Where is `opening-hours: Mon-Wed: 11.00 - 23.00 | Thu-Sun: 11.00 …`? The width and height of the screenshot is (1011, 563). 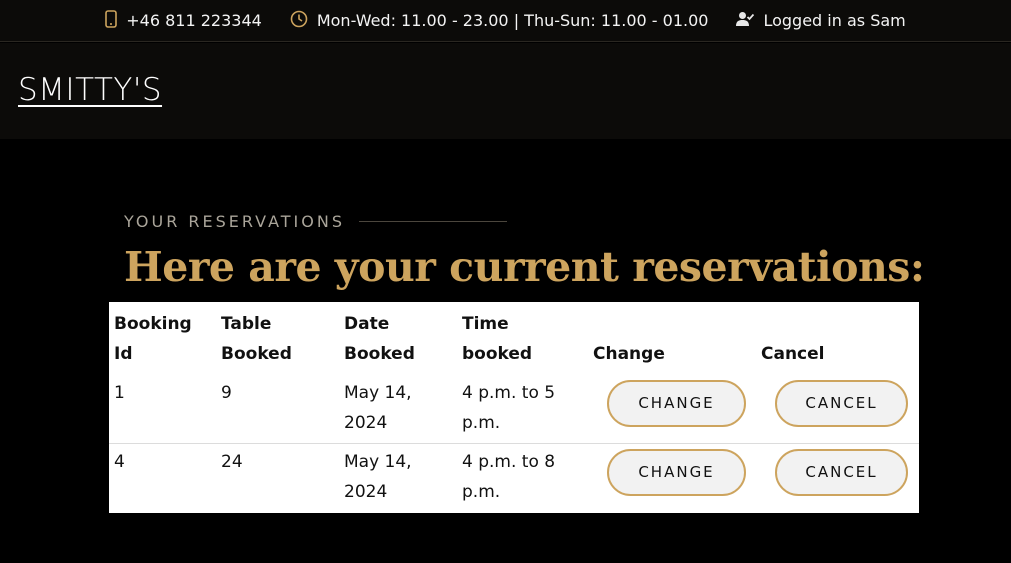
opening-hours: Mon-Wed: 11.00 - 23.00 | Thu-Sun: 11.00 … is located at coordinates (499, 21).